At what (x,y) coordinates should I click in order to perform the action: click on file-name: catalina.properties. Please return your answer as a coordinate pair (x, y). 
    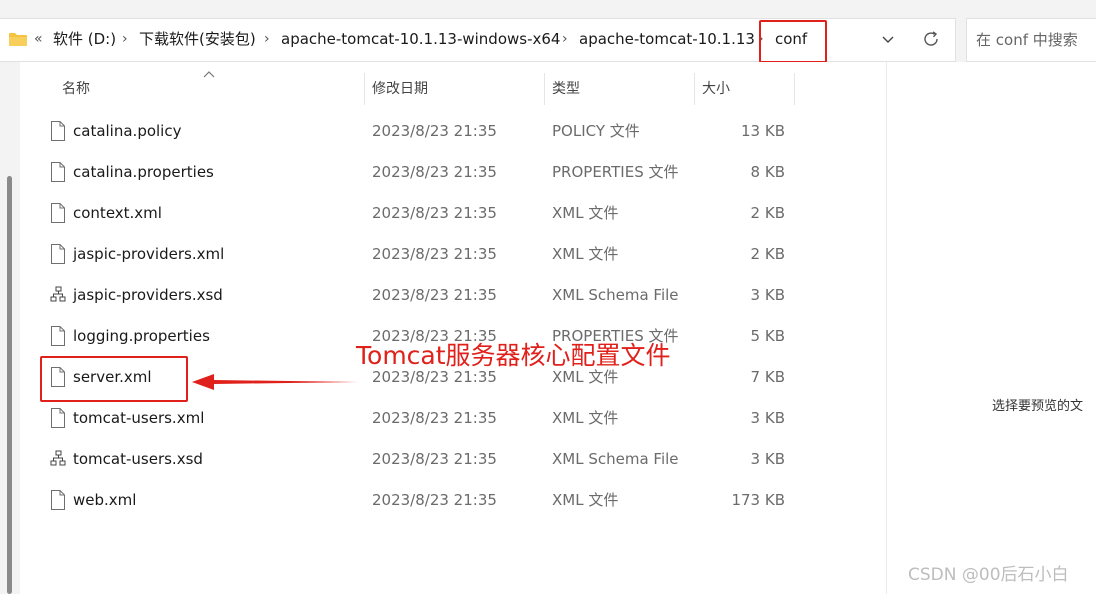
    Looking at the image, I should click on (143, 172).